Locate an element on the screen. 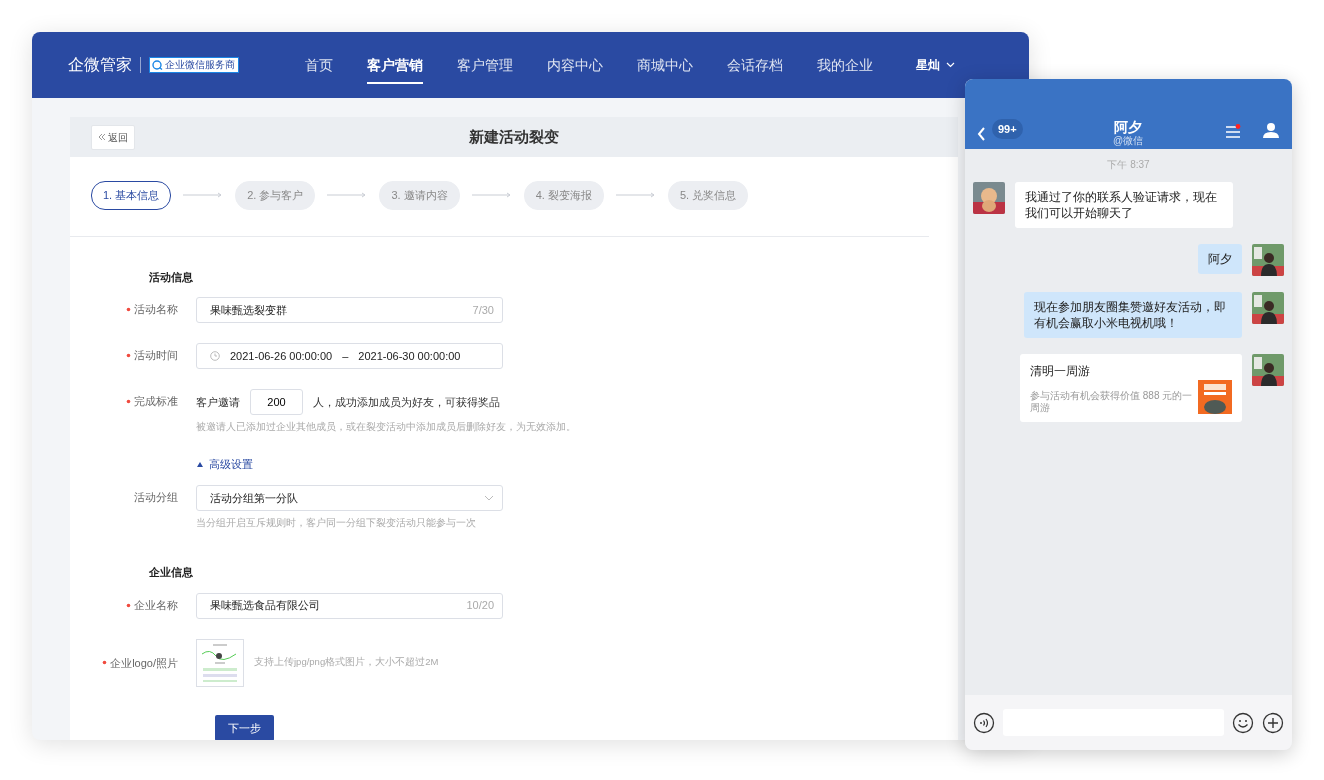  field-label: 活动分组 is located at coordinates (156, 497).